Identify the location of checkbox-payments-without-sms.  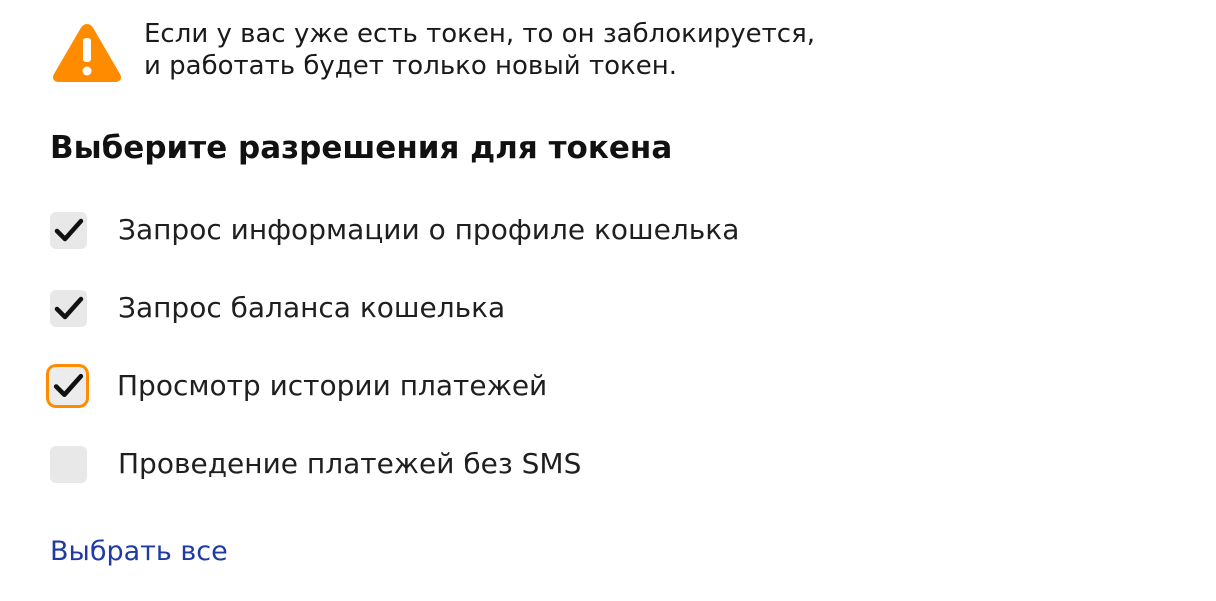
(68, 464).